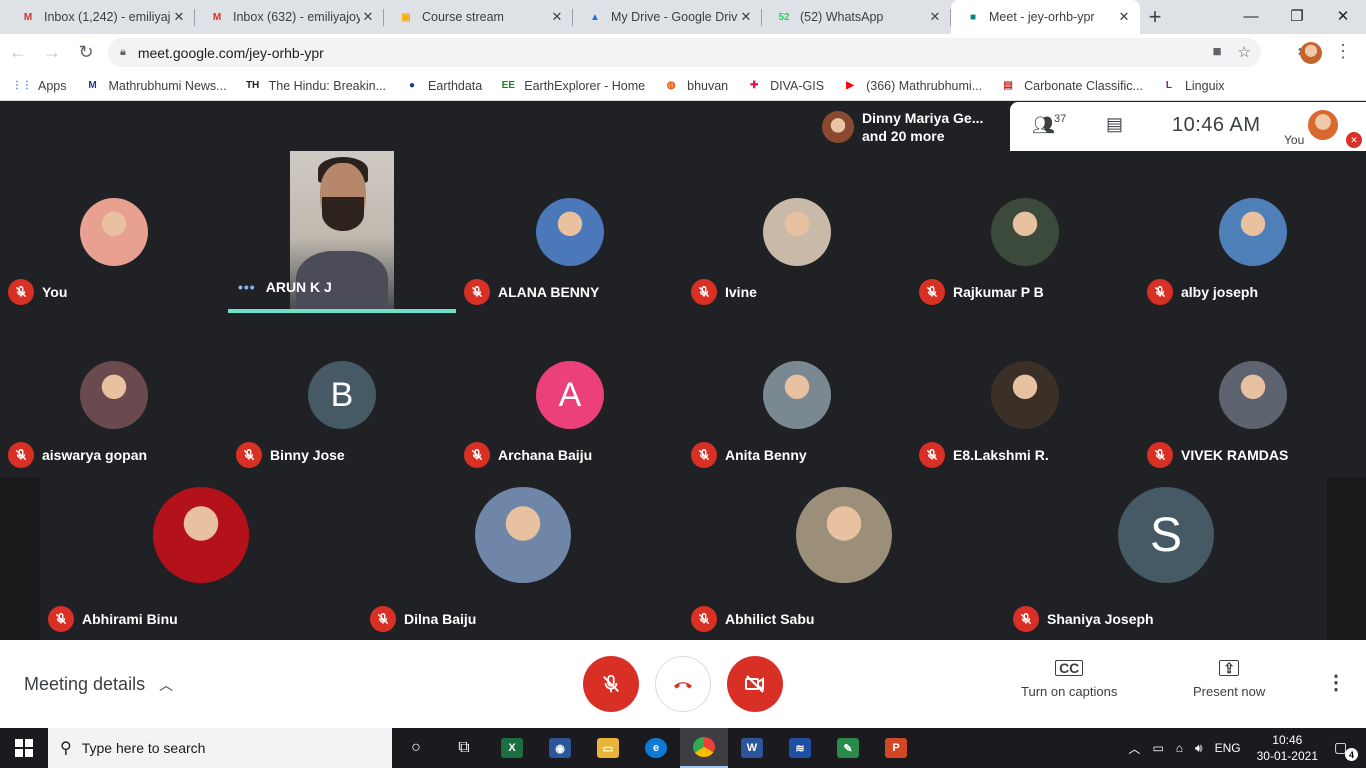  I want to click on paint-icon: ✎, so click(848, 748).